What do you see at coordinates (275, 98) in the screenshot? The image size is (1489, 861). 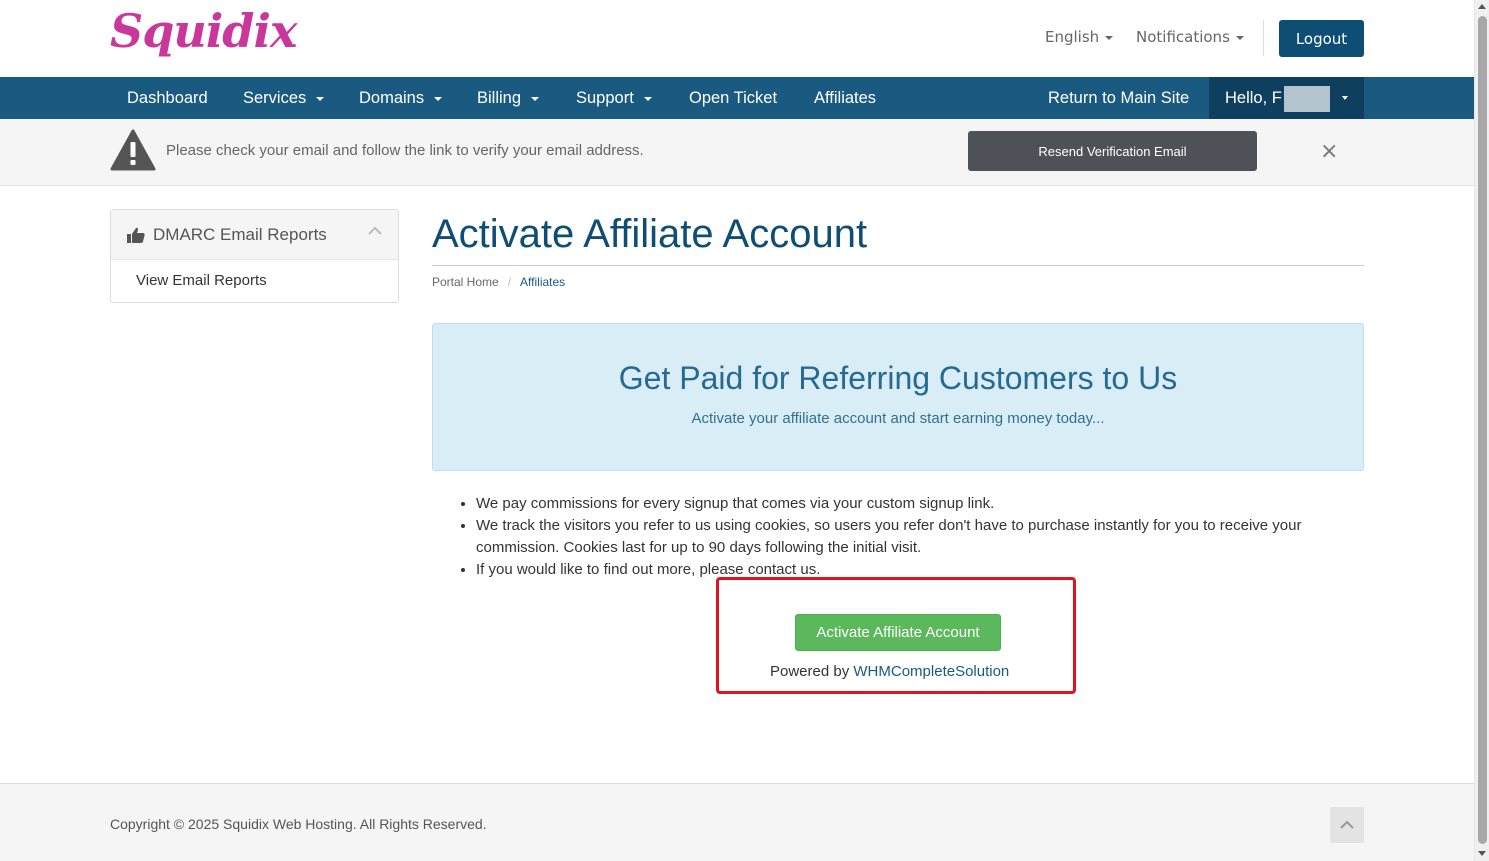 I see `nav-label: Services` at bounding box center [275, 98].